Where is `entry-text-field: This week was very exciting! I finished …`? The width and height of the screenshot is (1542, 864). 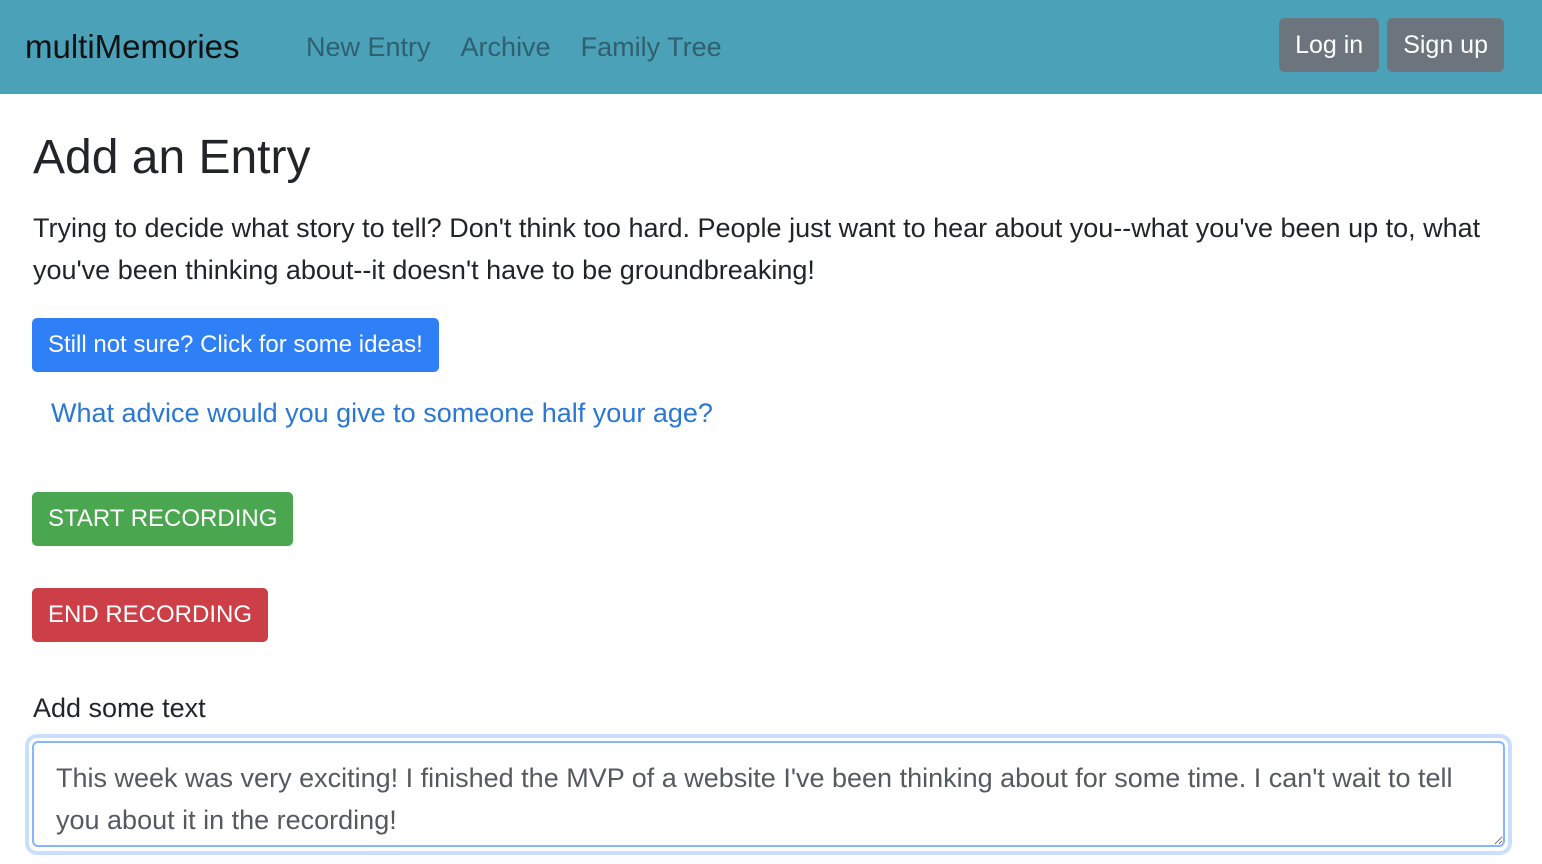
entry-text-field: This week was very exciting! I finished … is located at coordinates (768, 794).